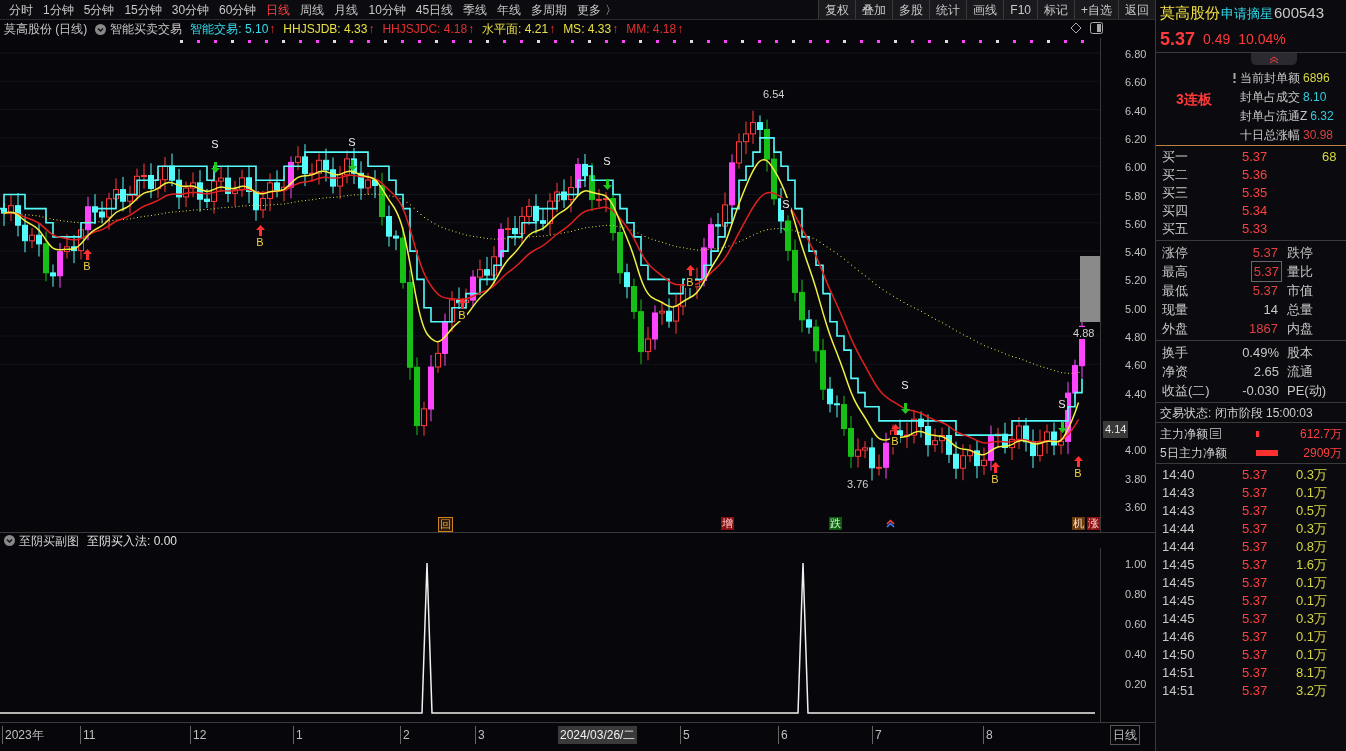 The image size is (1346, 751). I want to click on period-tab: 分时, so click(21, 9).